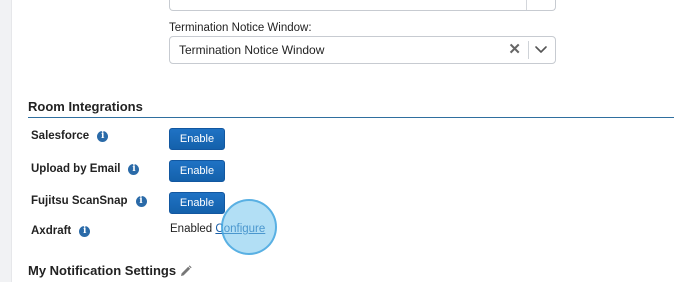  Describe the element at coordinates (541, 49) in the screenshot. I see `chevron-down-icon` at that location.